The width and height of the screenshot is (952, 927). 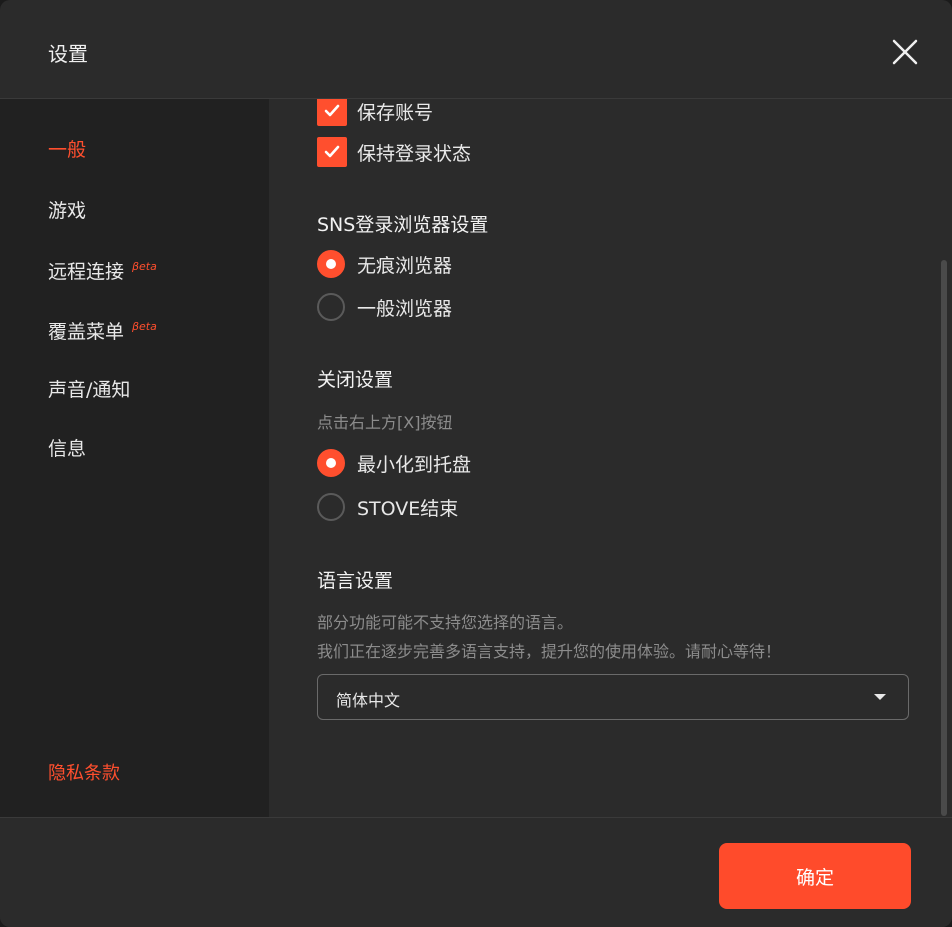 I want to click on privacy-policy-link: 隐私条款, so click(x=84, y=772).